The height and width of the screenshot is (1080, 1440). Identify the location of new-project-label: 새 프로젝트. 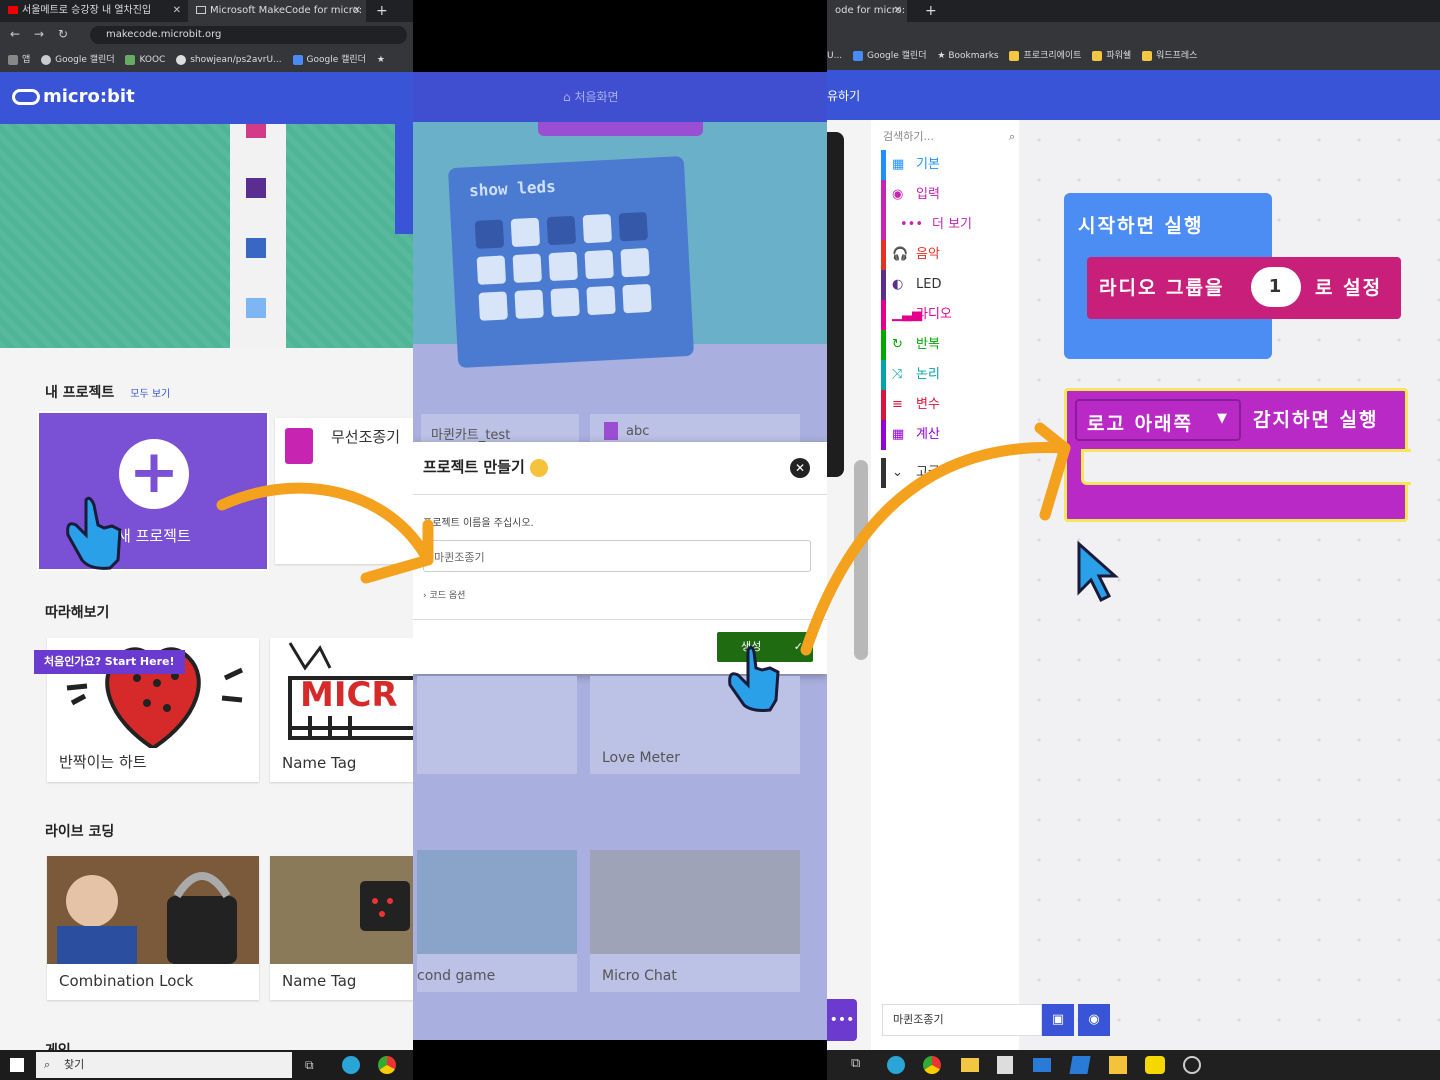
(154, 536).